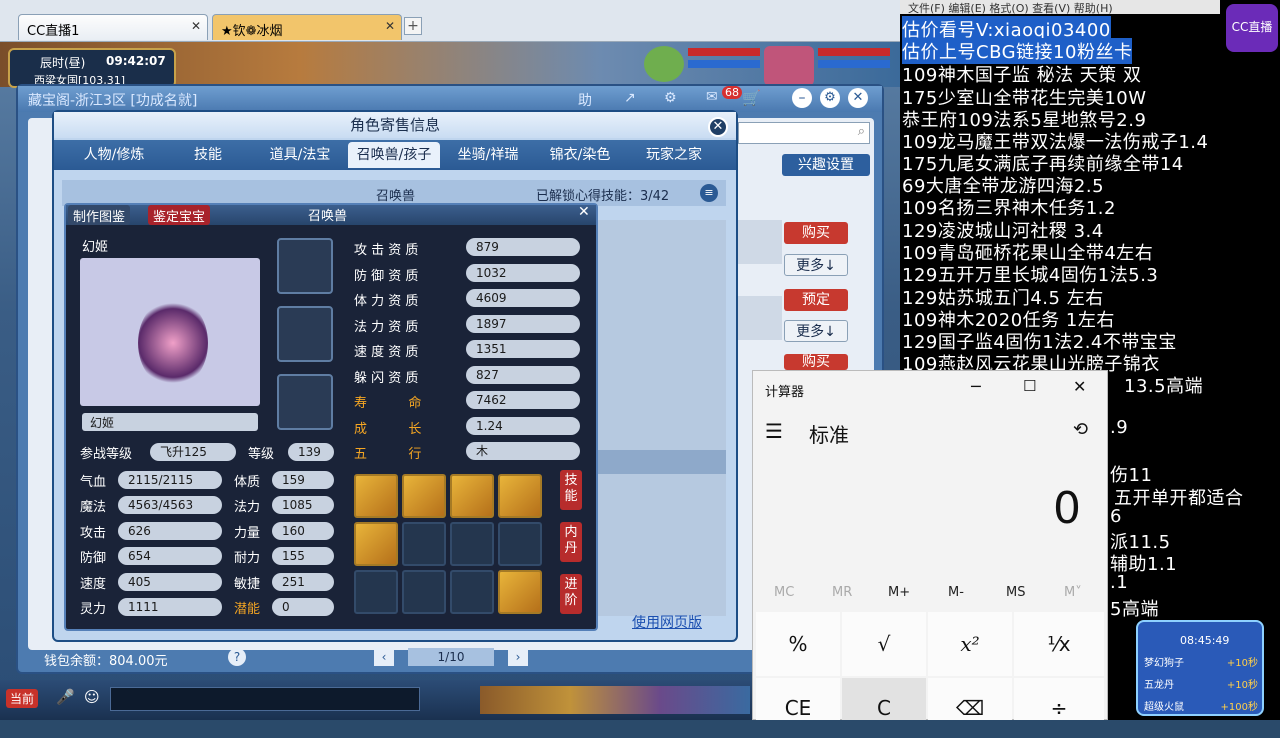 This screenshot has height=738, width=1280. What do you see at coordinates (854, 64) in the screenshot?
I see `pet-mp-bar` at bounding box center [854, 64].